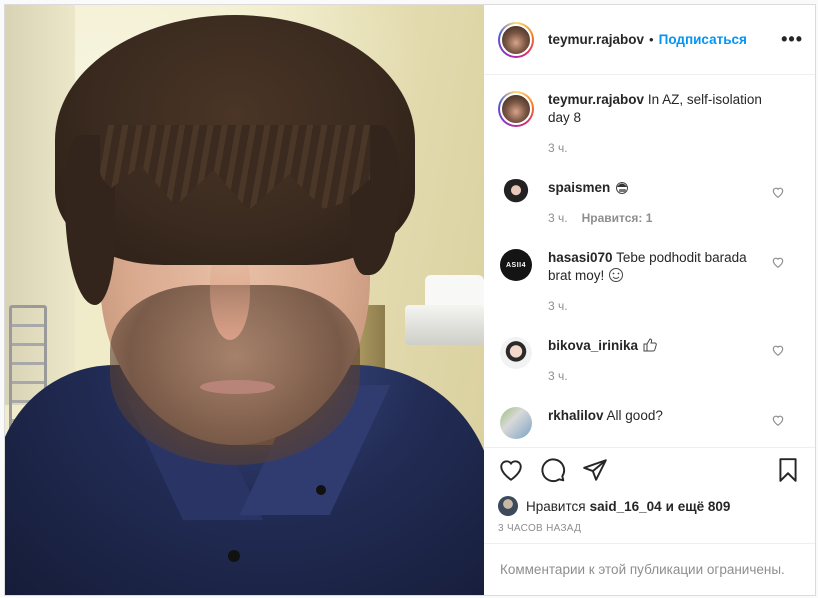 The width and height of the screenshot is (818, 598). I want to click on caption-avatar, so click(516, 109).